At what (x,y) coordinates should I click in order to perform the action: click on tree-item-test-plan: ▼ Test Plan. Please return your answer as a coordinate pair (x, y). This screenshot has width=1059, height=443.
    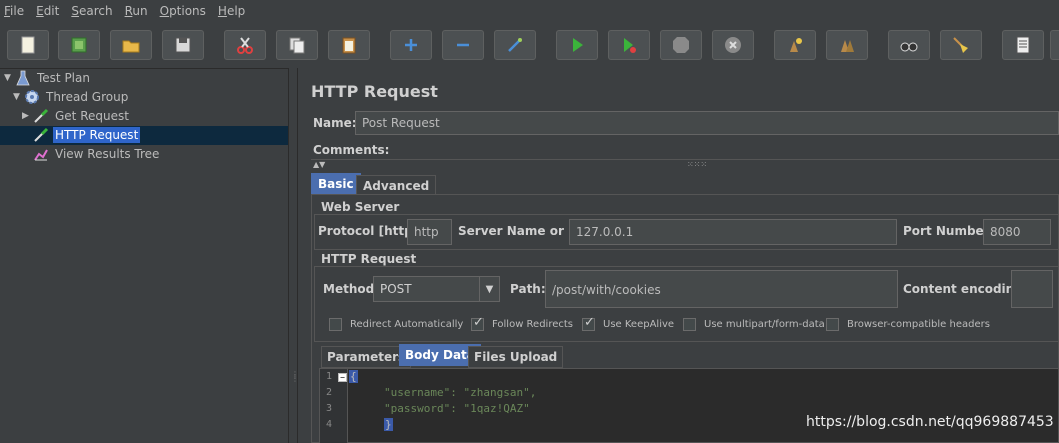
    Looking at the image, I should click on (48, 78).